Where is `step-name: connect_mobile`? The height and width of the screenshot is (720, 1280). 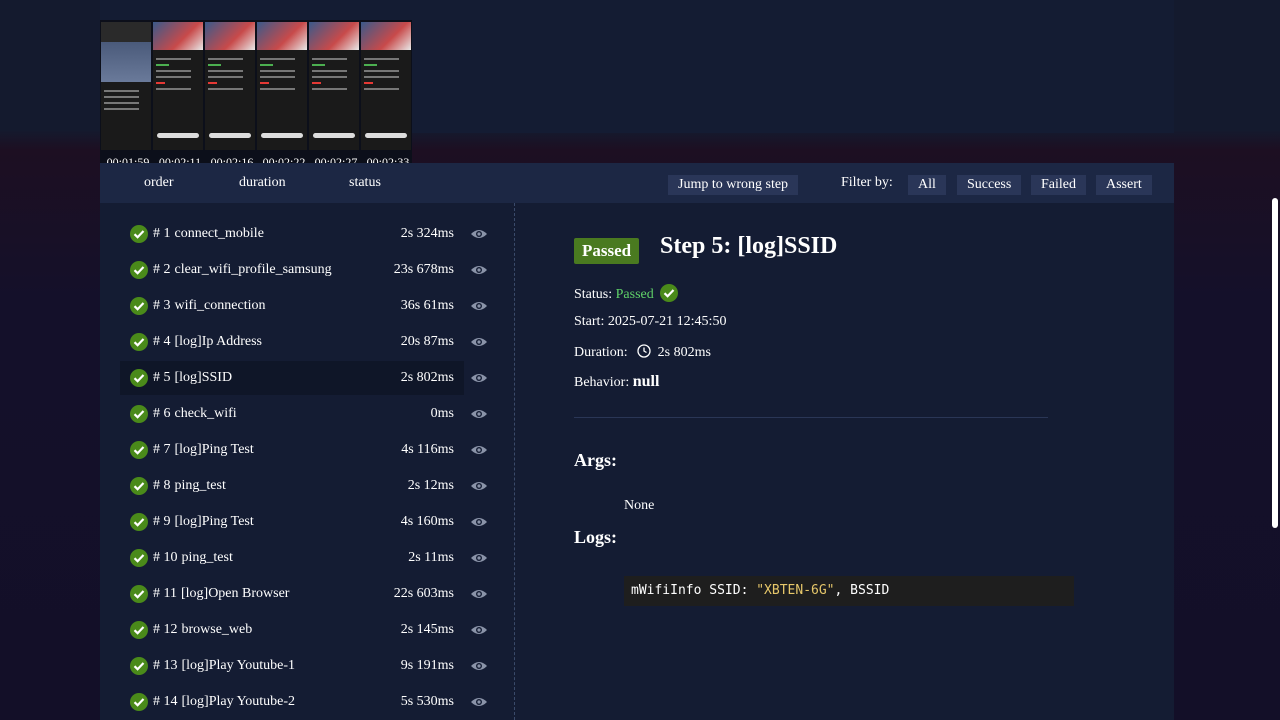 step-name: connect_mobile is located at coordinates (219, 233).